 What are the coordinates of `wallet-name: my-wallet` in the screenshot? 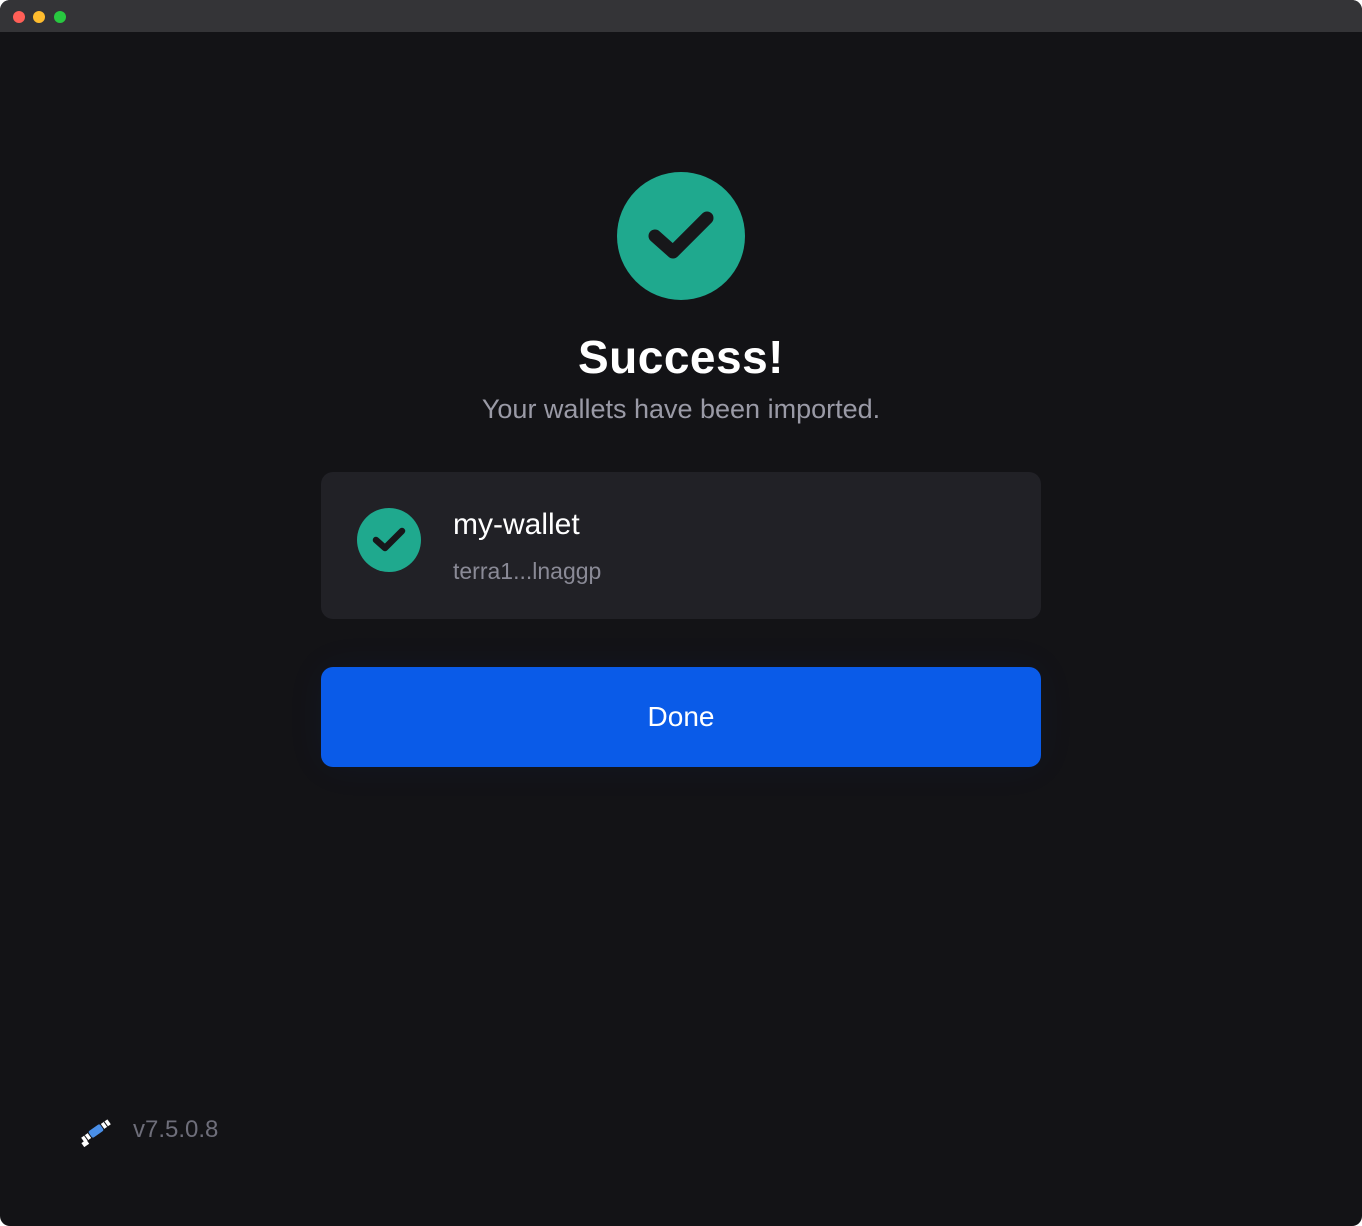 It's located at (516, 524).